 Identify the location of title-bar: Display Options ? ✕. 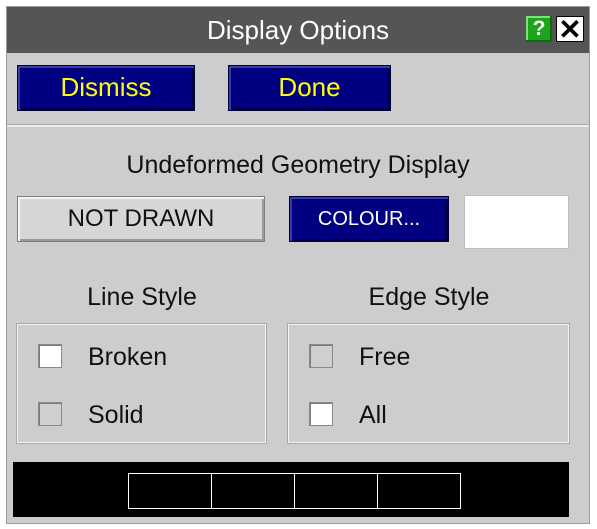
(298, 30).